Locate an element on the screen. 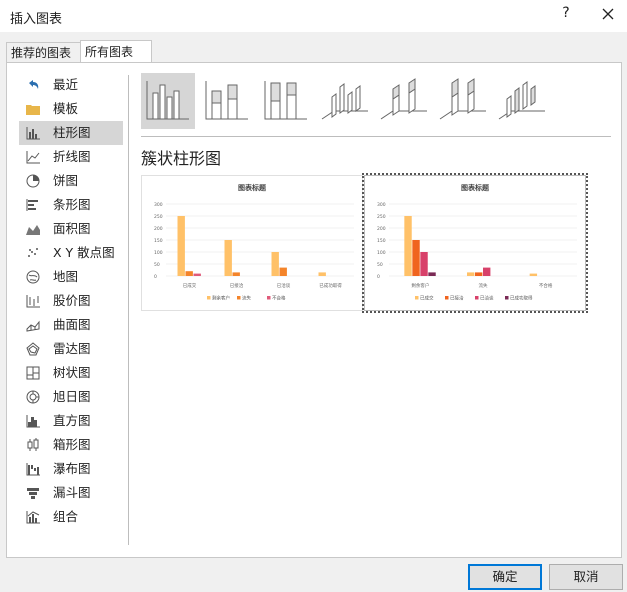 This screenshot has height=592, width=627. sidebar-item-label: 柱形图 is located at coordinates (72, 132).